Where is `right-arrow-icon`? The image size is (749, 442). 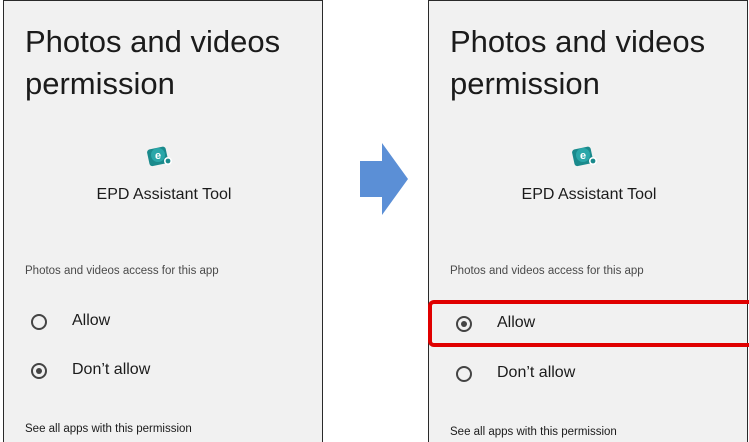
right-arrow-icon is located at coordinates (385, 179).